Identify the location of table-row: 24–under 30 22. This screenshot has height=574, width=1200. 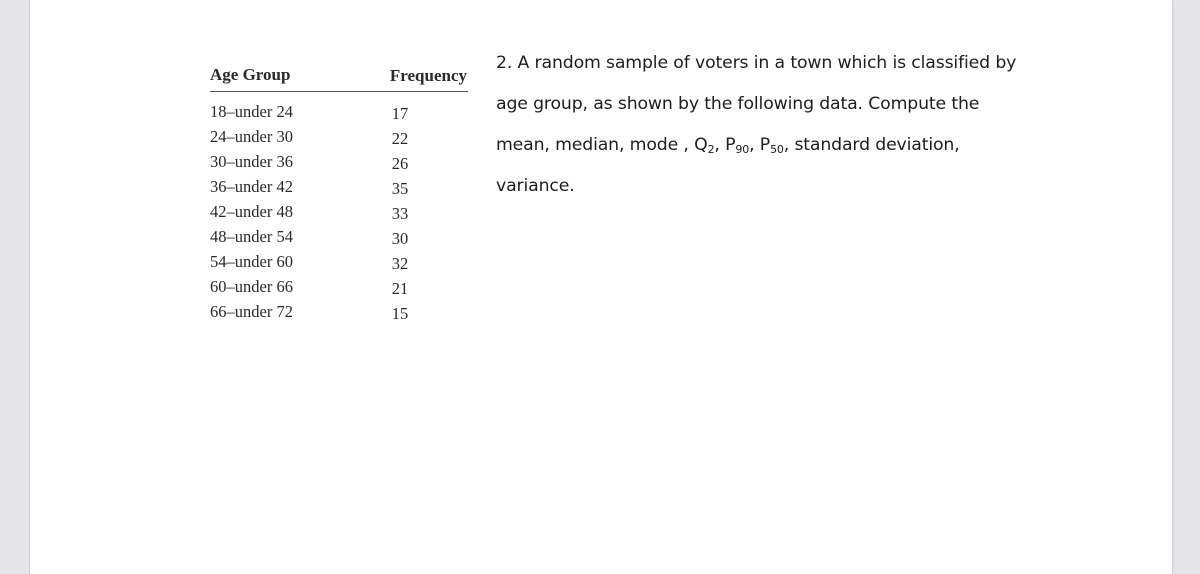
(339, 137).